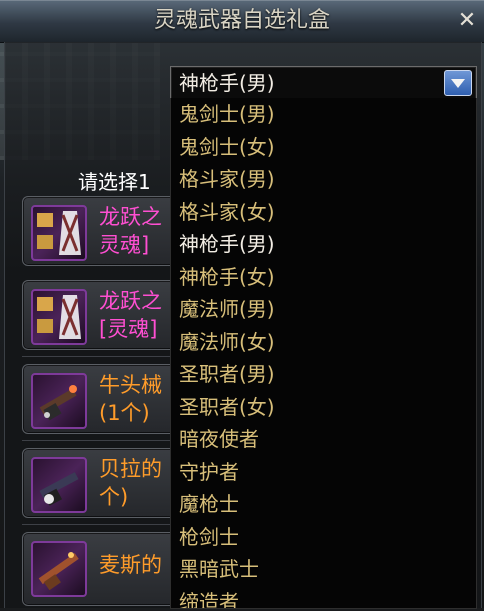  What do you see at coordinates (323, 212) in the screenshot?
I see `dropdown-option: 格斗家(女)` at bounding box center [323, 212].